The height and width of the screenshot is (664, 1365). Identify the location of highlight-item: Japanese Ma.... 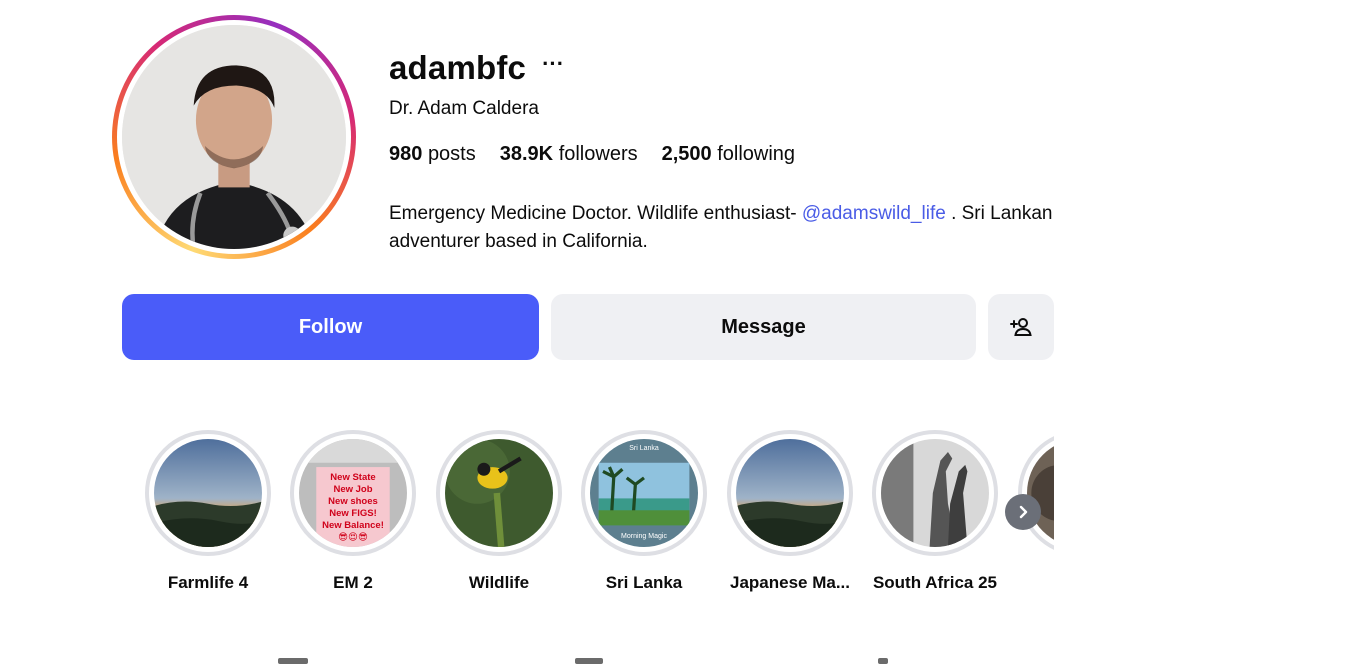
(790, 511).